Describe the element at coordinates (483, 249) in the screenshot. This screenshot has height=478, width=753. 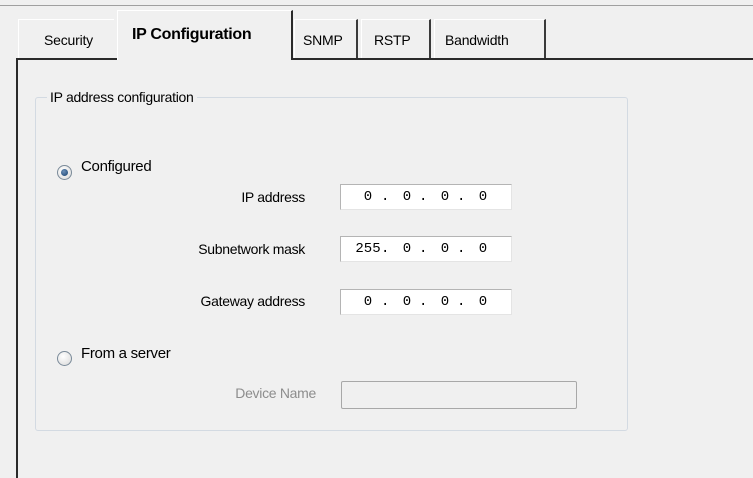
I see `subnet-mask-octet-4: 0` at that location.